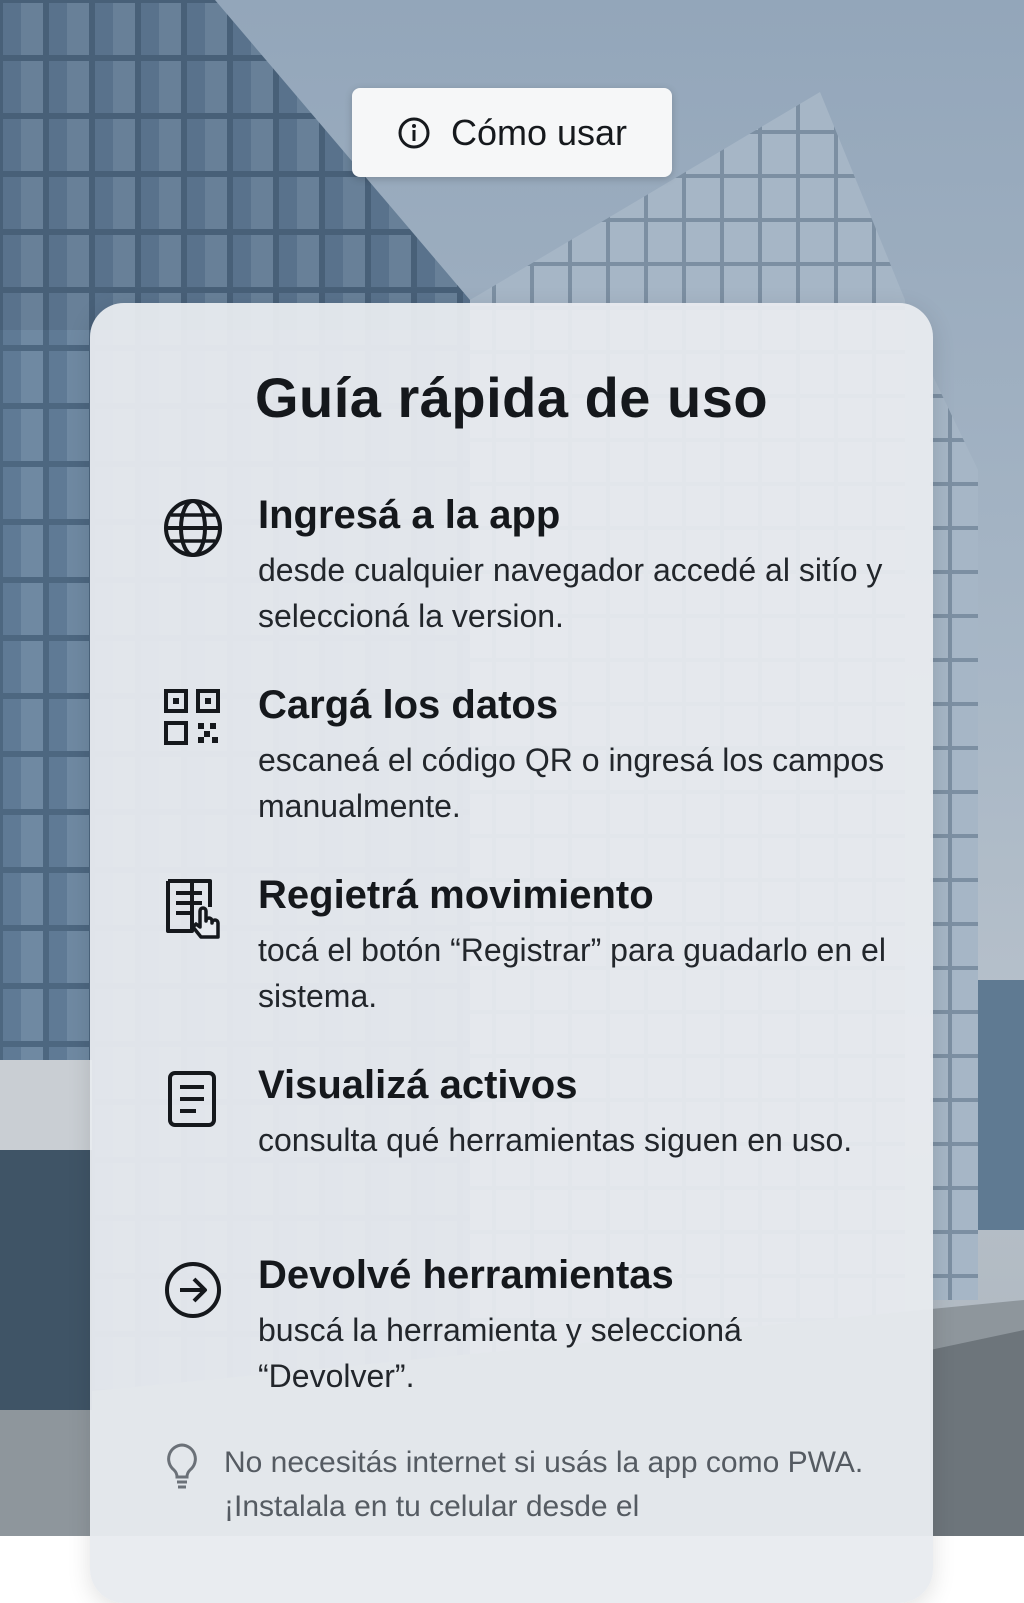  What do you see at coordinates (466, 1275) in the screenshot?
I see `step-title: Devolvé herramientas` at bounding box center [466, 1275].